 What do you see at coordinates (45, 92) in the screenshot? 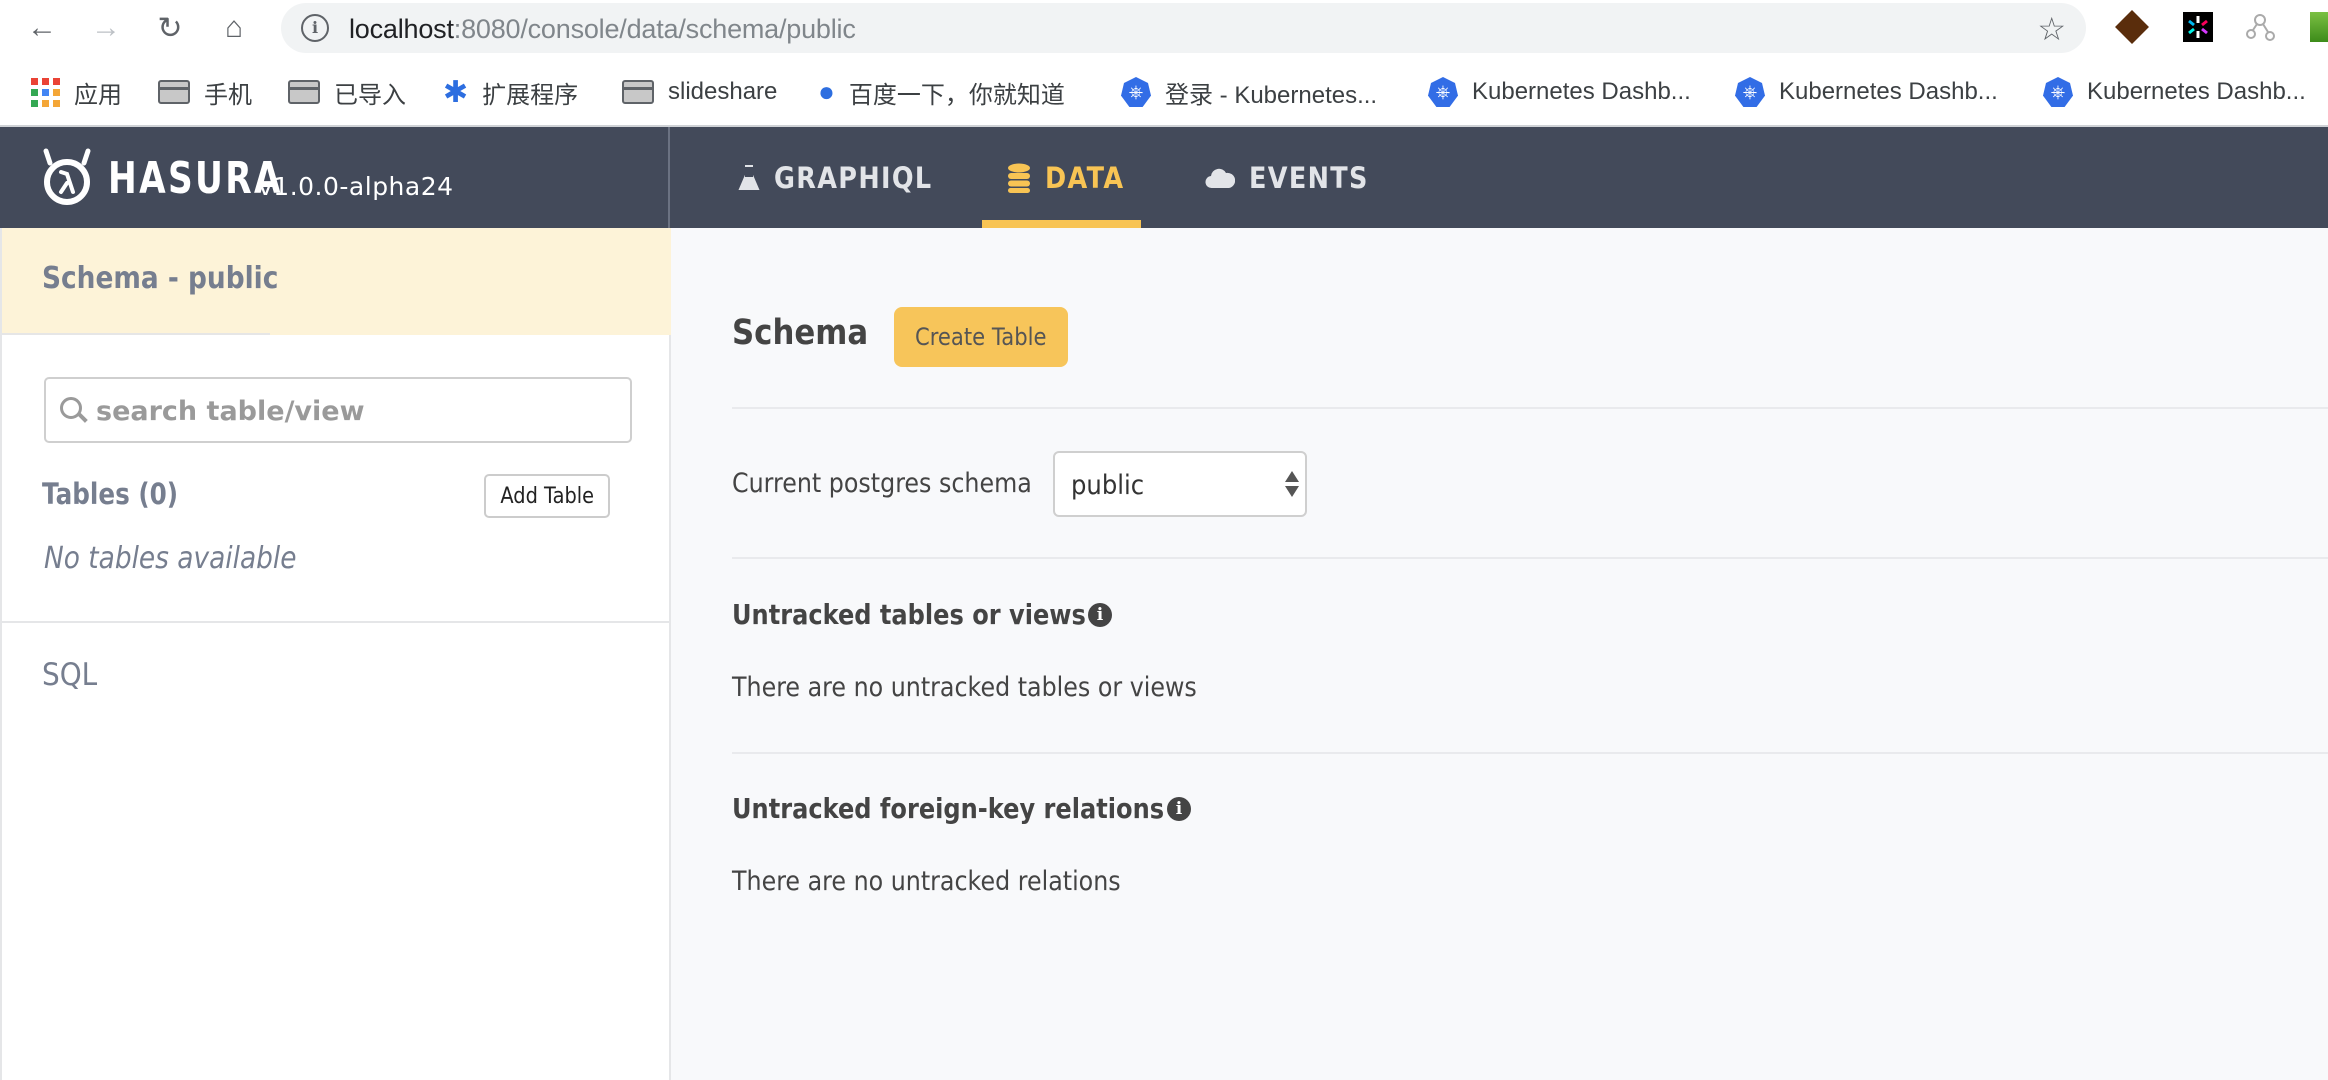
I see `apps-grid-icon` at bounding box center [45, 92].